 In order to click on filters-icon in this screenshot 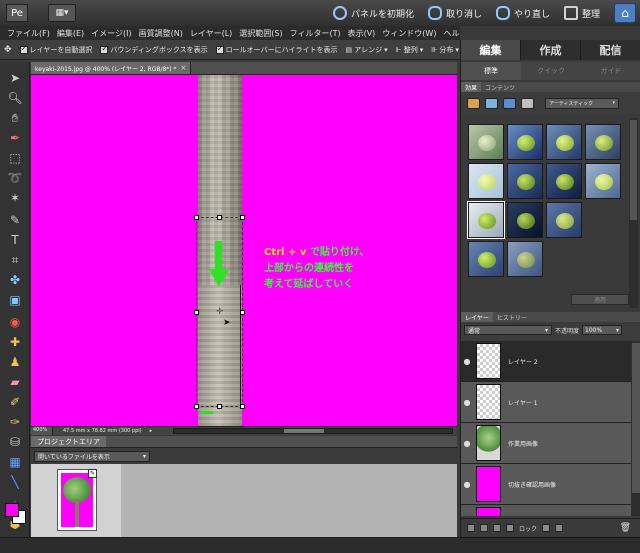, I will do `click(473, 103)`.